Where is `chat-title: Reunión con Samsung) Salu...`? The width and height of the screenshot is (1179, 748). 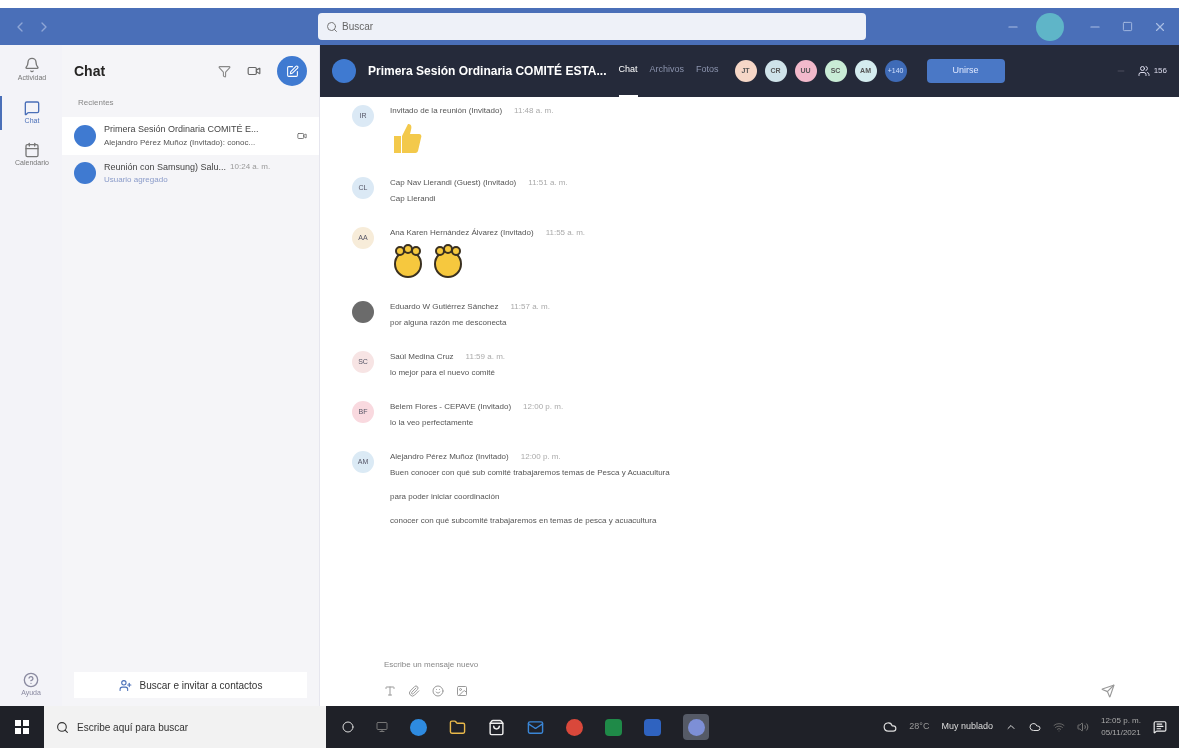
chat-title: Reunión con Samsung) Salu... is located at coordinates (165, 167).